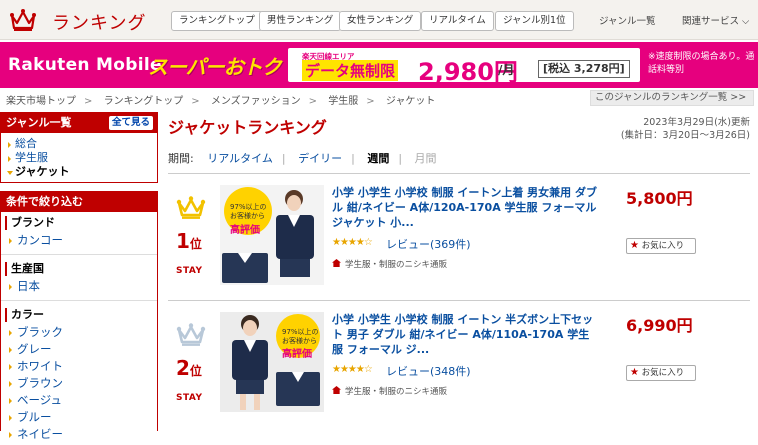  I want to click on product-price: 5,800円, so click(659, 198).